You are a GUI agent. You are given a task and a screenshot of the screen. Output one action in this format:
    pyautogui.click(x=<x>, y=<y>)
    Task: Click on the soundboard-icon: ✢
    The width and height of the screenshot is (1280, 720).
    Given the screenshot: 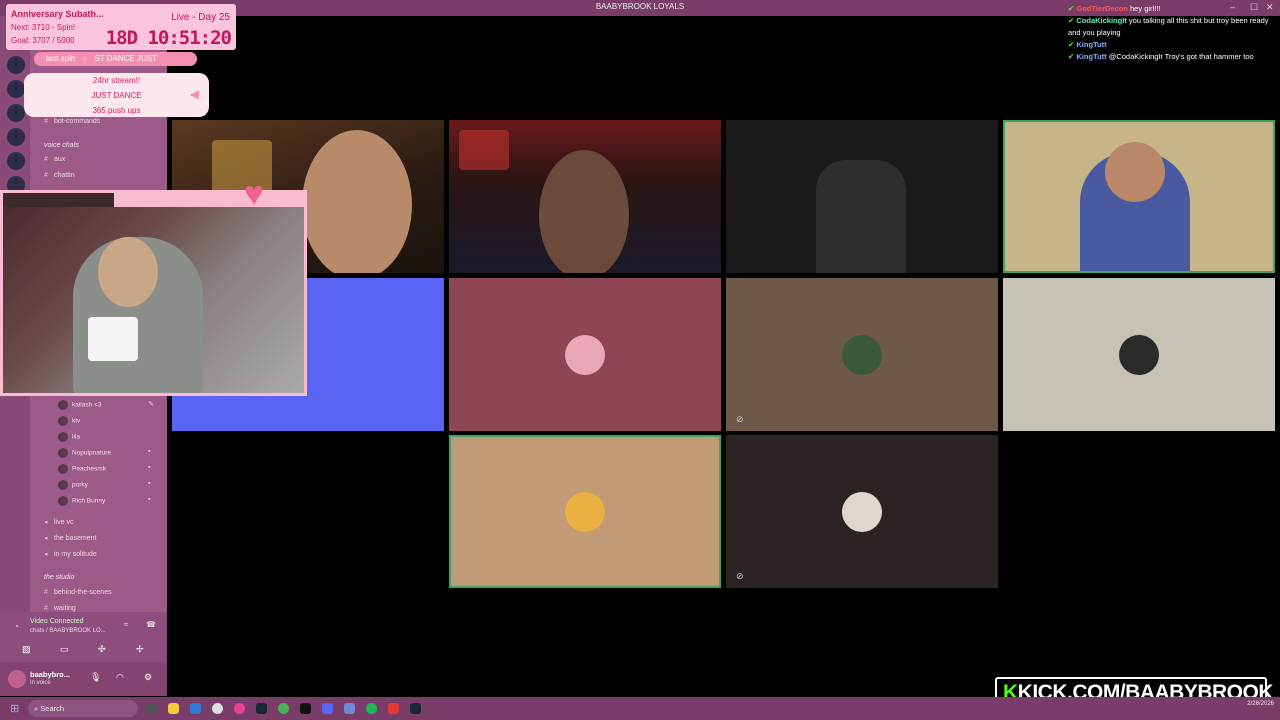 What is the action you would take?
    pyautogui.click(x=140, y=649)
    